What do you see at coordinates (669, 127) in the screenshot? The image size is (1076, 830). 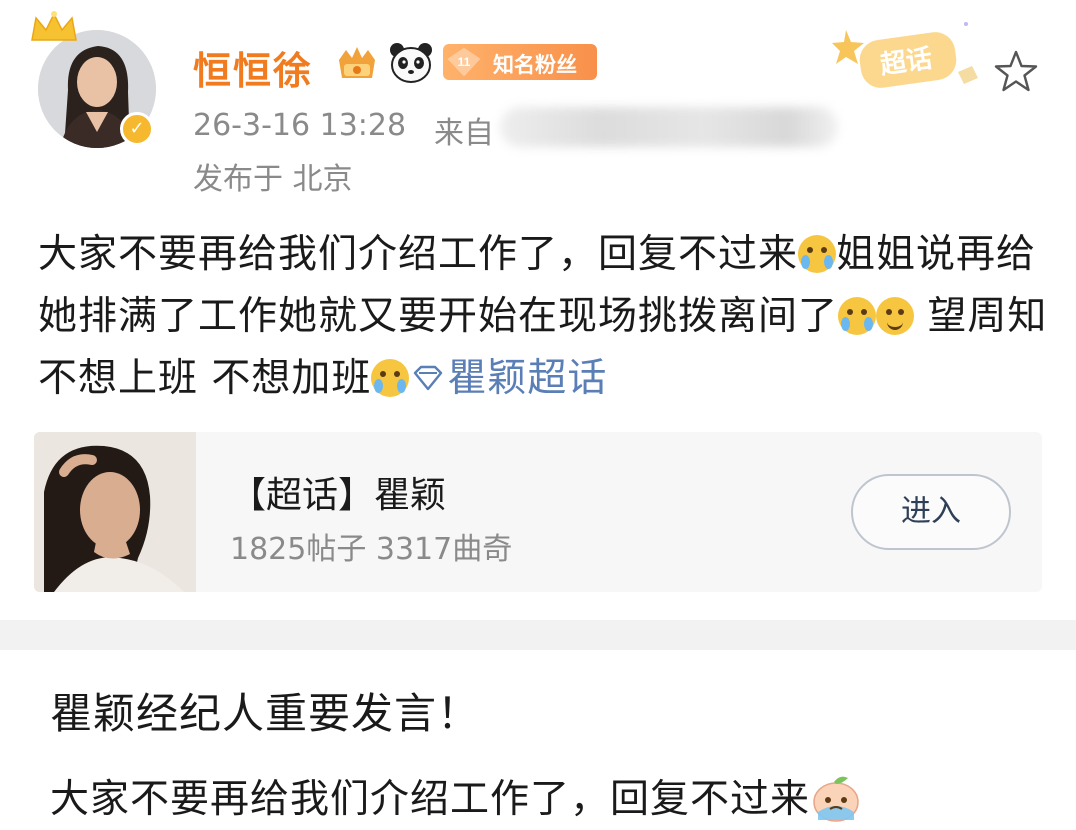 I see `blurred-source-device` at bounding box center [669, 127].